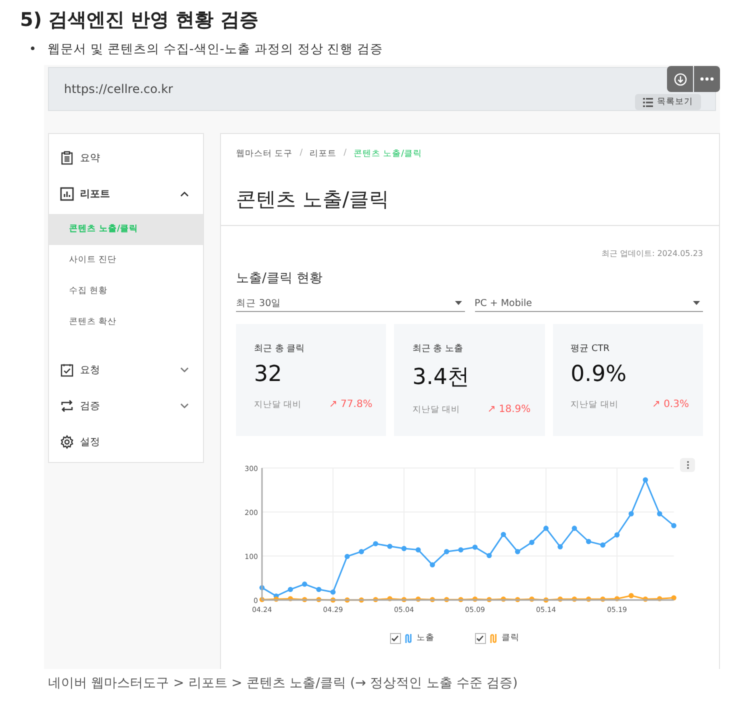 Image resolution: width=735 pixels, height=718 pixels. What do you see at coordinates (215, 49) in the screenshot?
I see `bullet-text: 웹문서 및 콘텐츠의 수집-색인-노출 과정의 정상 진행 검증` at bounding box center [215, 49].